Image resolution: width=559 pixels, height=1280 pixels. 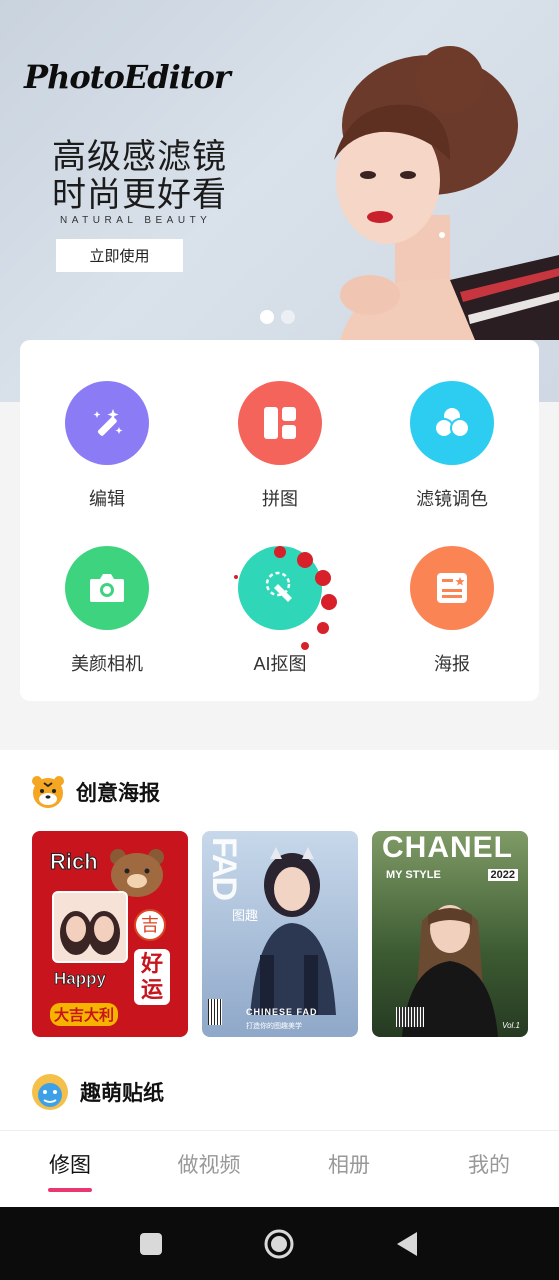 I want to click on banner-headline: 高级感滤镜 时尚更好看, so click(x=139, y=176).